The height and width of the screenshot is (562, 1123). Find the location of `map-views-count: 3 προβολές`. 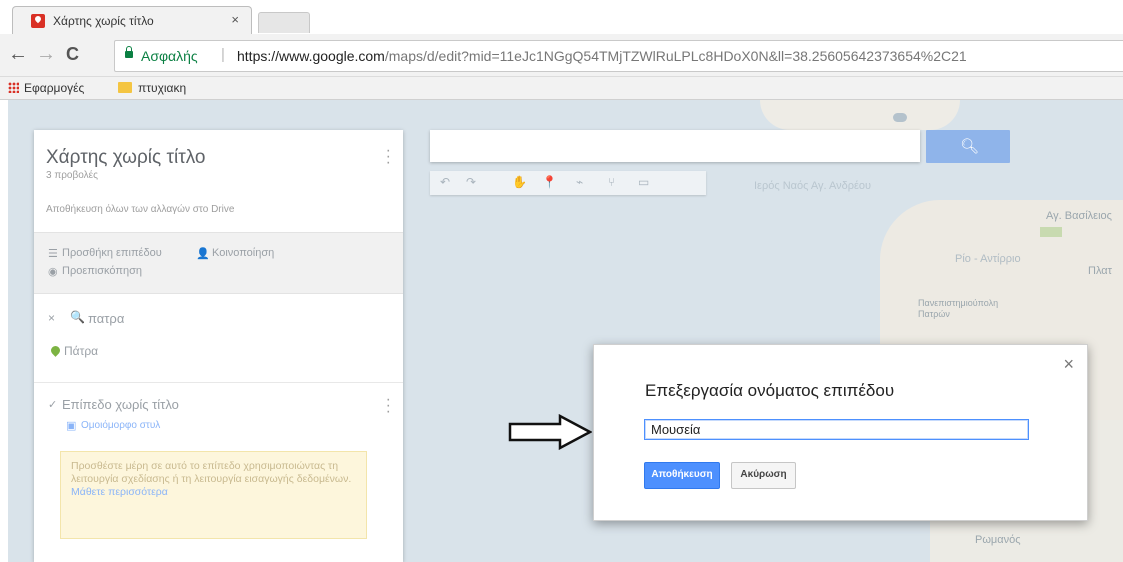

map-views-count: 3 προβολές is located at coordinates (72, 175).